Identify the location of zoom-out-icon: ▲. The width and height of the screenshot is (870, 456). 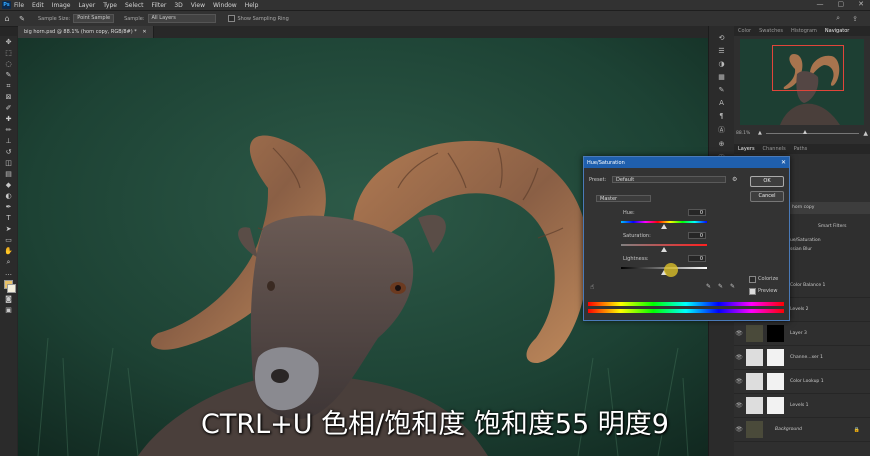
(760, 133).